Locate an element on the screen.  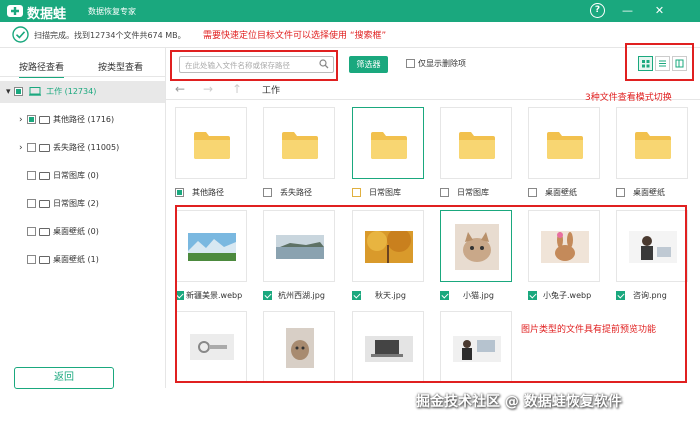
tab-by-type: 按类型查看 is located at coordinates (120, 66).